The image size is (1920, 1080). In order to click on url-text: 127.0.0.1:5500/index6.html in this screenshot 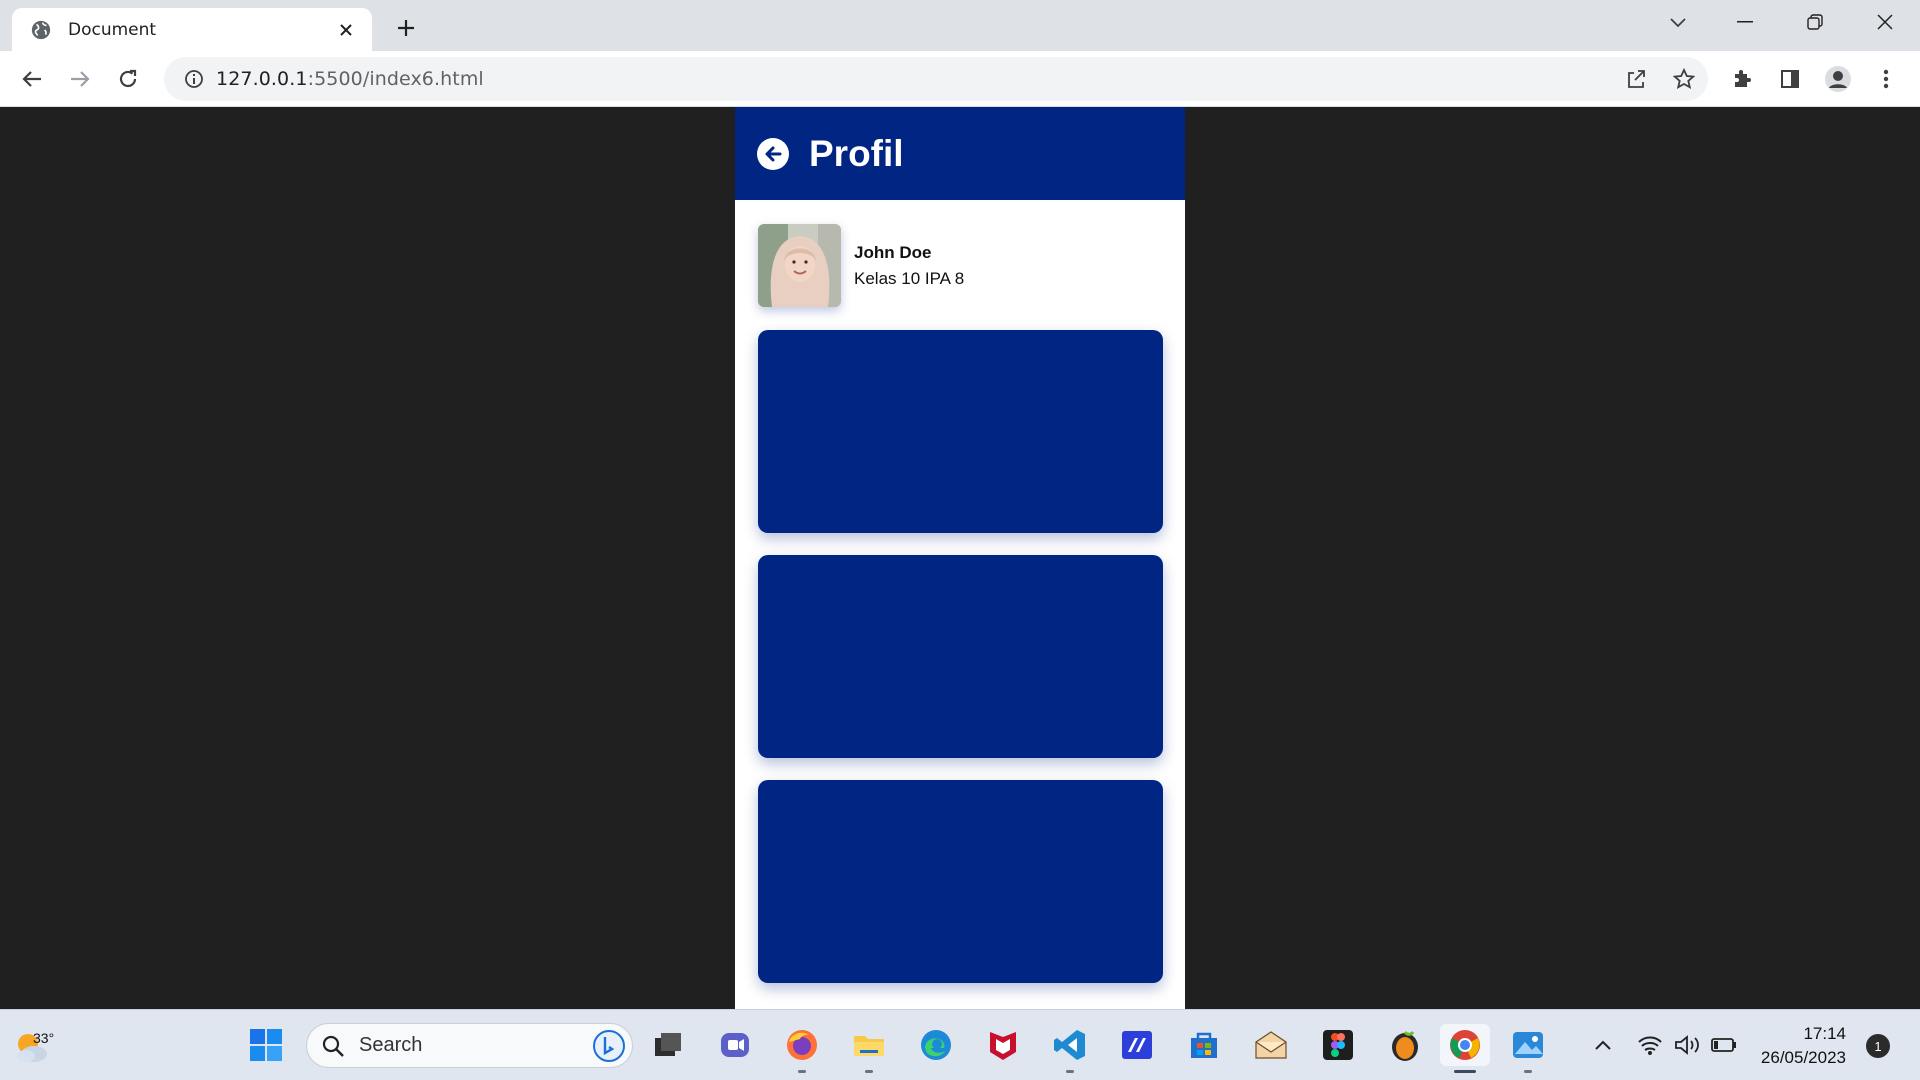, I will do `click(350, 79)`.